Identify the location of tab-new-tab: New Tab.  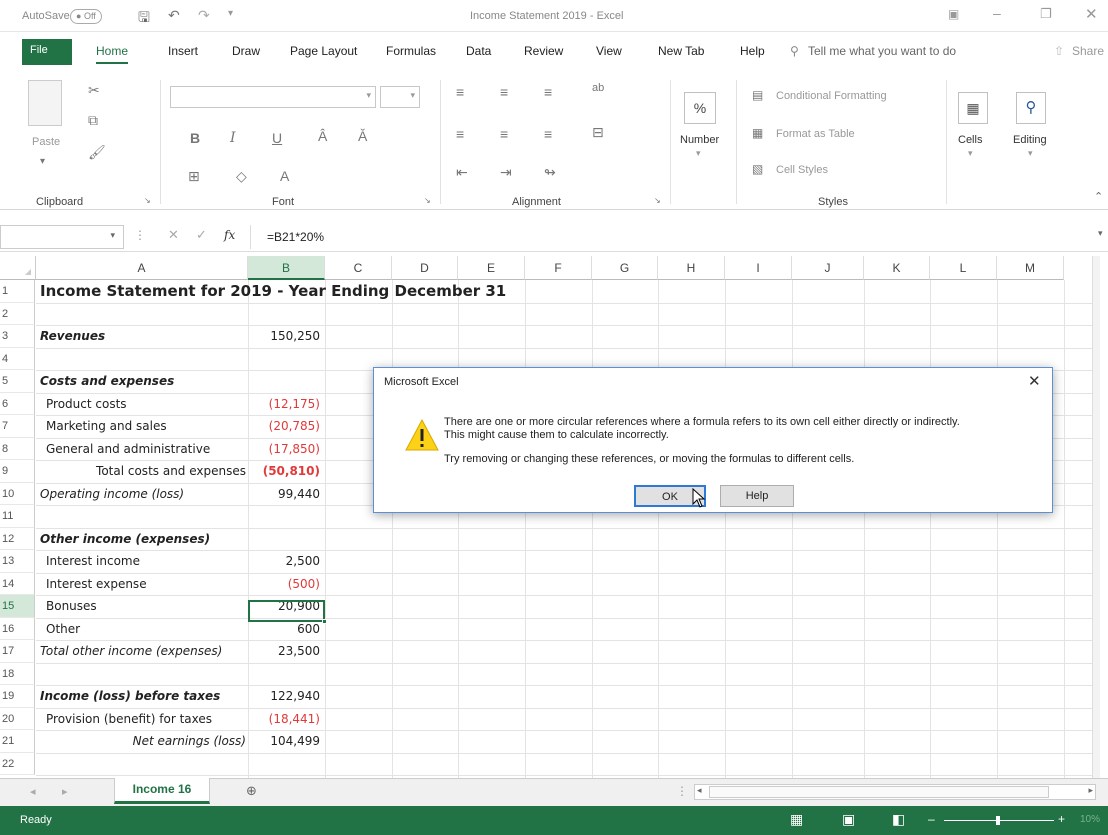
(681, 51).